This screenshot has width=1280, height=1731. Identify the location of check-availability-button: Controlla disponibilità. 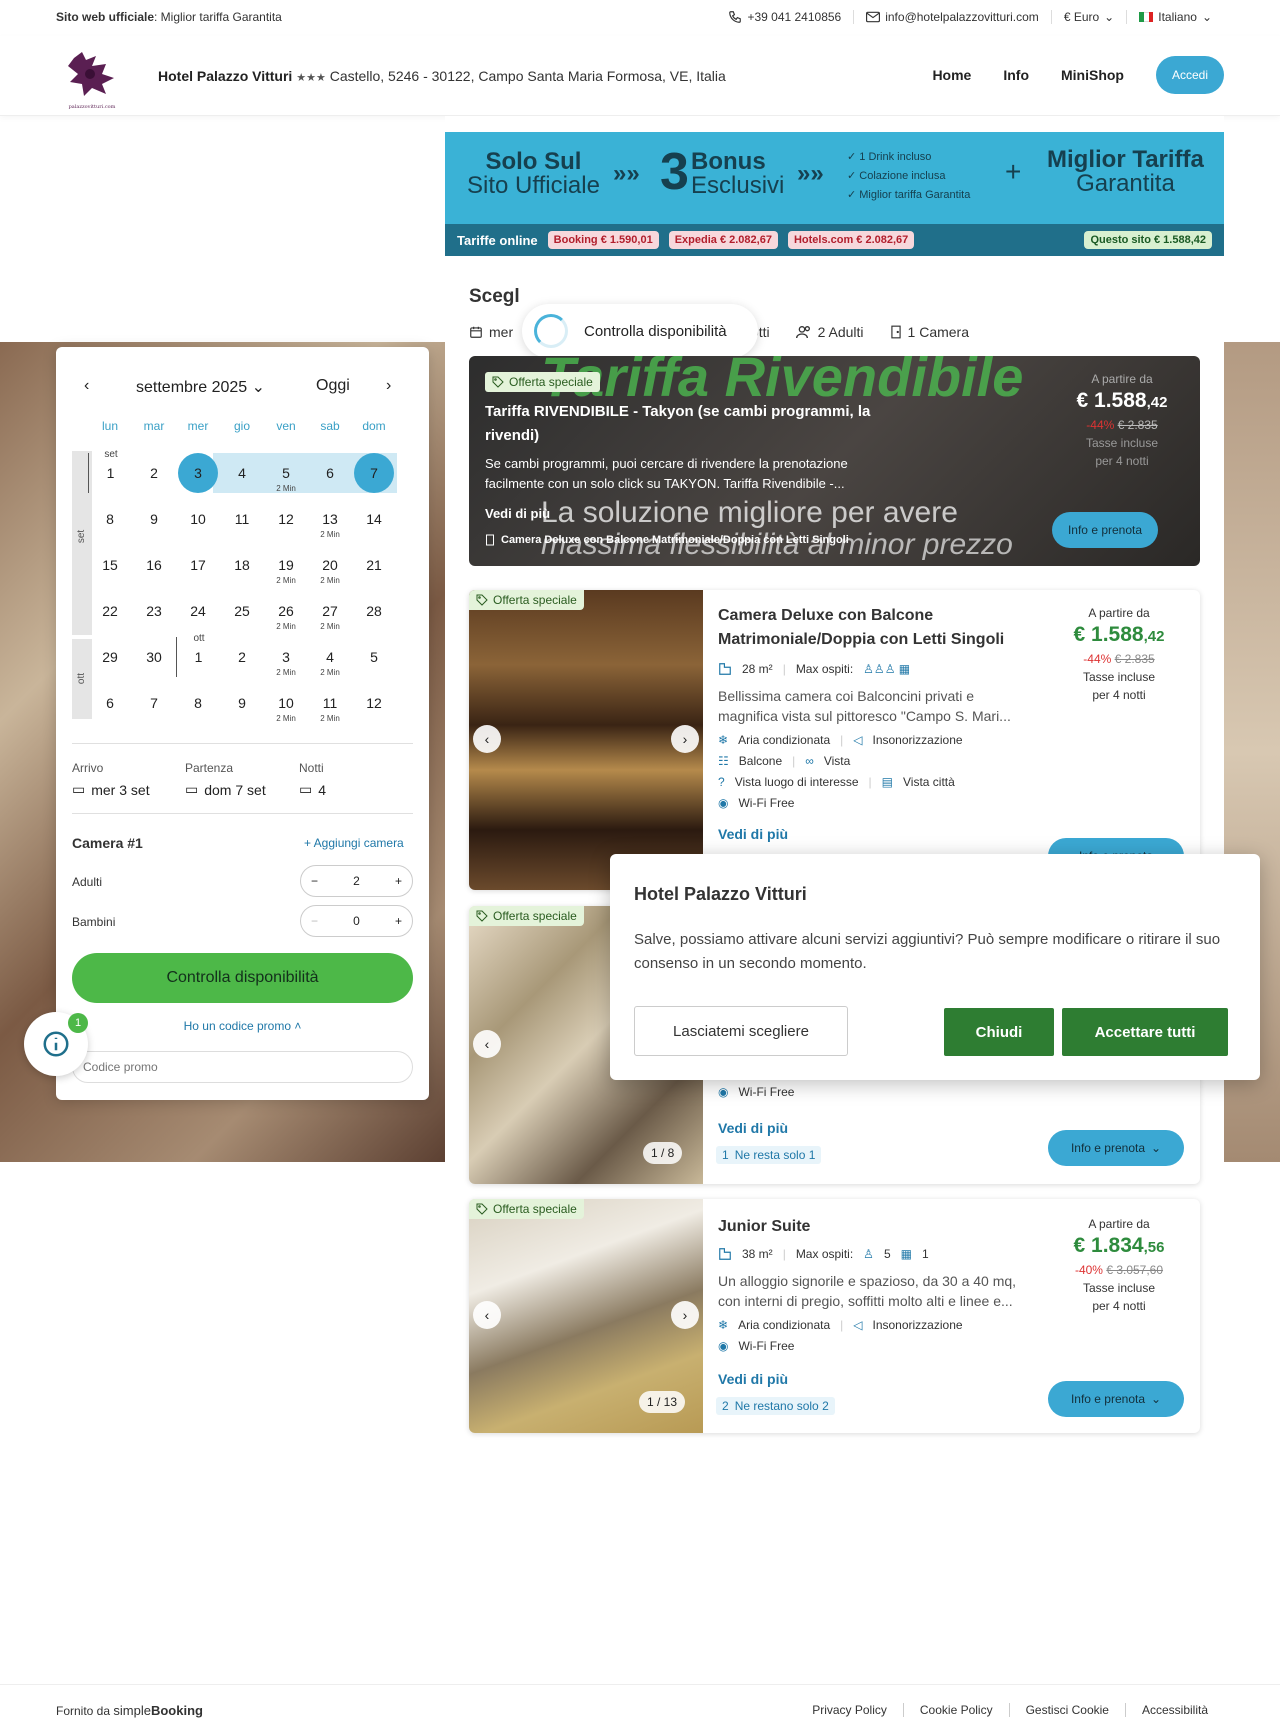
(242, 978).